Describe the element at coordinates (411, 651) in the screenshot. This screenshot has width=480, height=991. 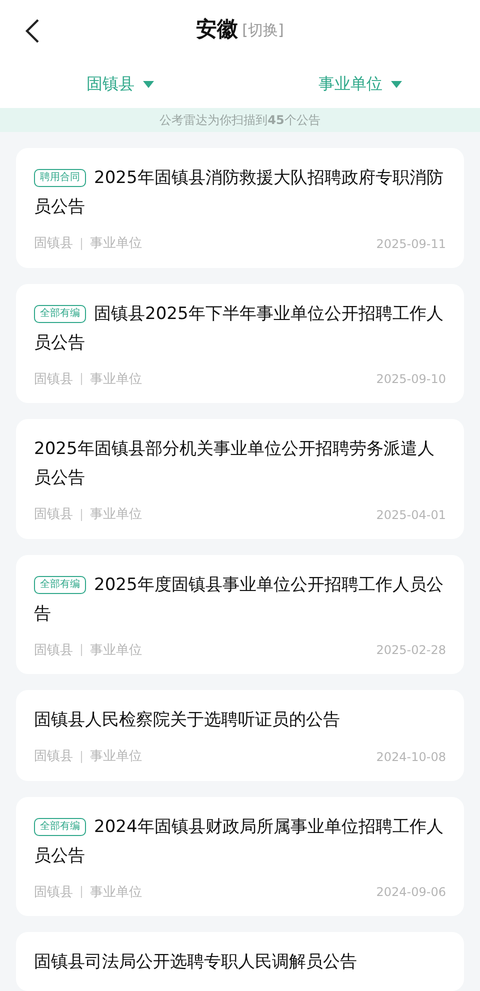
I see `publish-date: 2025-02-28` at that location.